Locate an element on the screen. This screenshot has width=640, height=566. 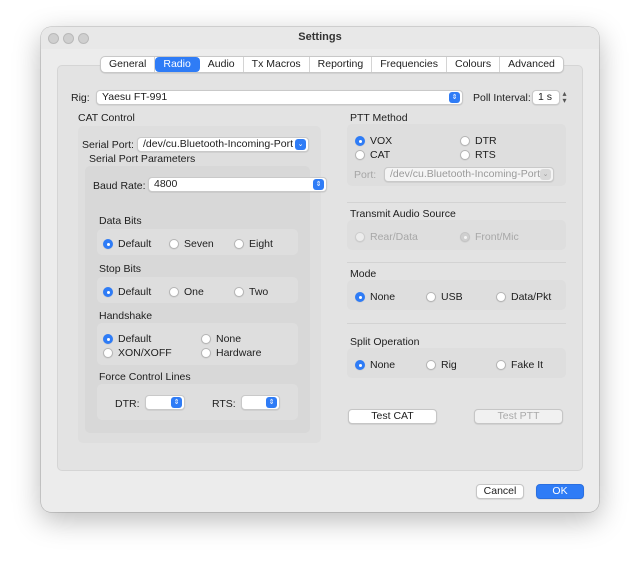
stop-bits-default-radio: Default is located at coordinates (127, 292).